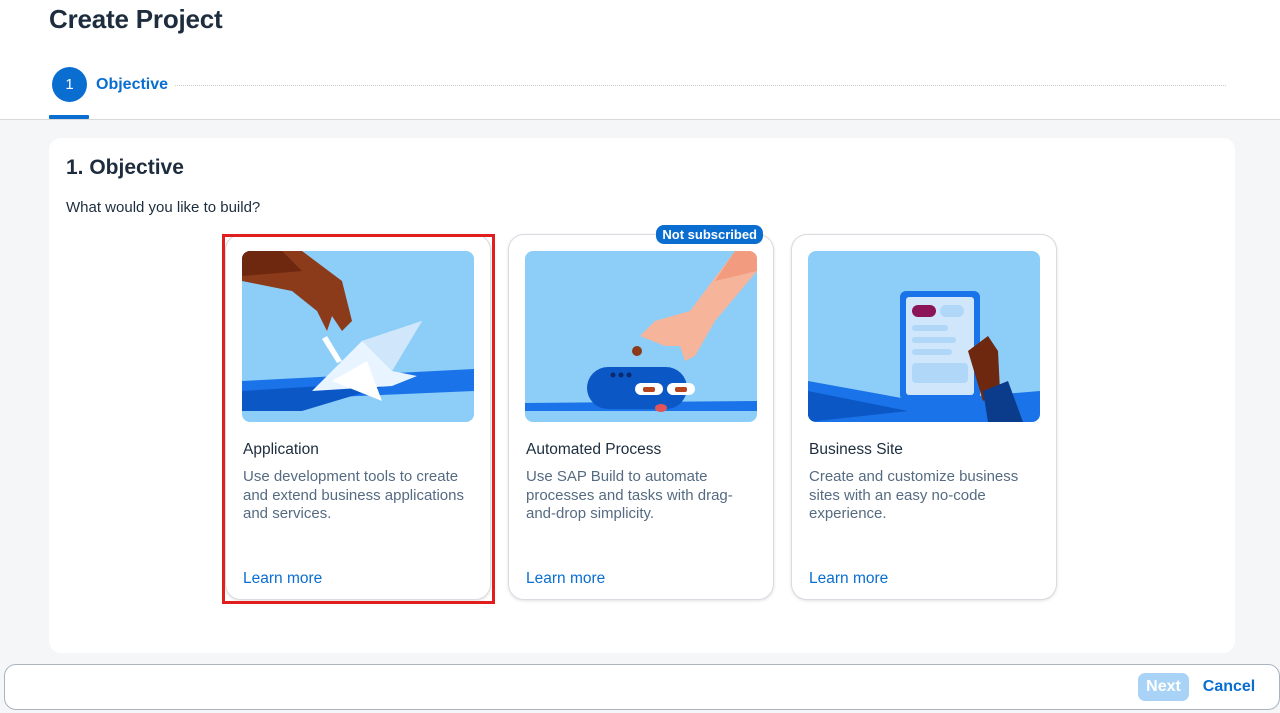 The height and width of the screenshot is (713, 1280). What do you see at coordinates (136, 19) in the screenshot?
I see `page-title: Create Project` at bounding box center [136, 19].